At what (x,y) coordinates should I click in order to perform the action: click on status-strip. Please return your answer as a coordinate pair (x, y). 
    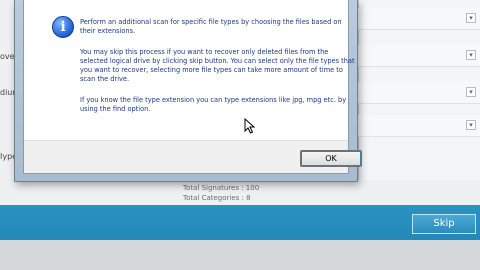
    Looking at the image, I should click on (240, 255).